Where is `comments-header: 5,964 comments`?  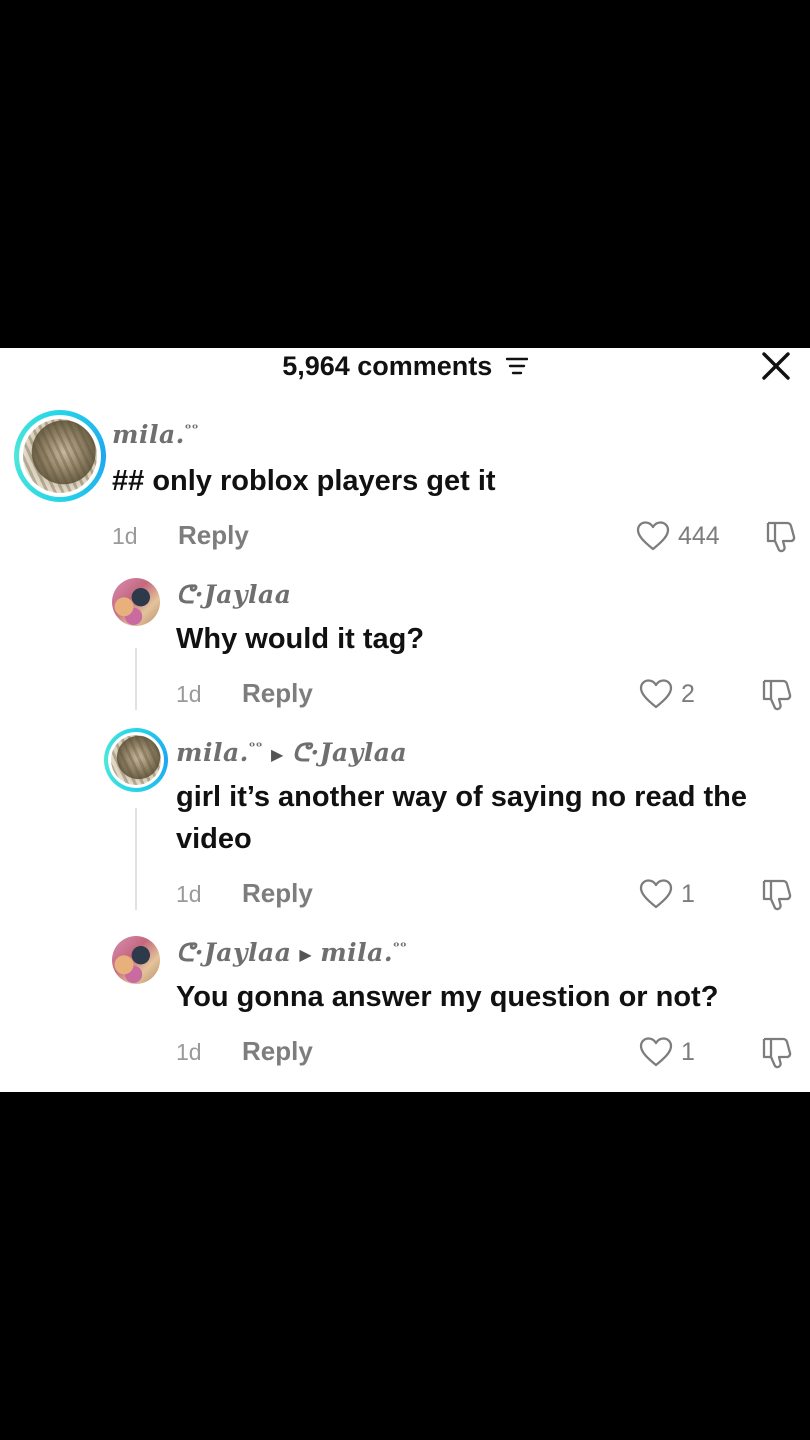
comments-header: 5,964 comments is located at coordinates (405, 365).